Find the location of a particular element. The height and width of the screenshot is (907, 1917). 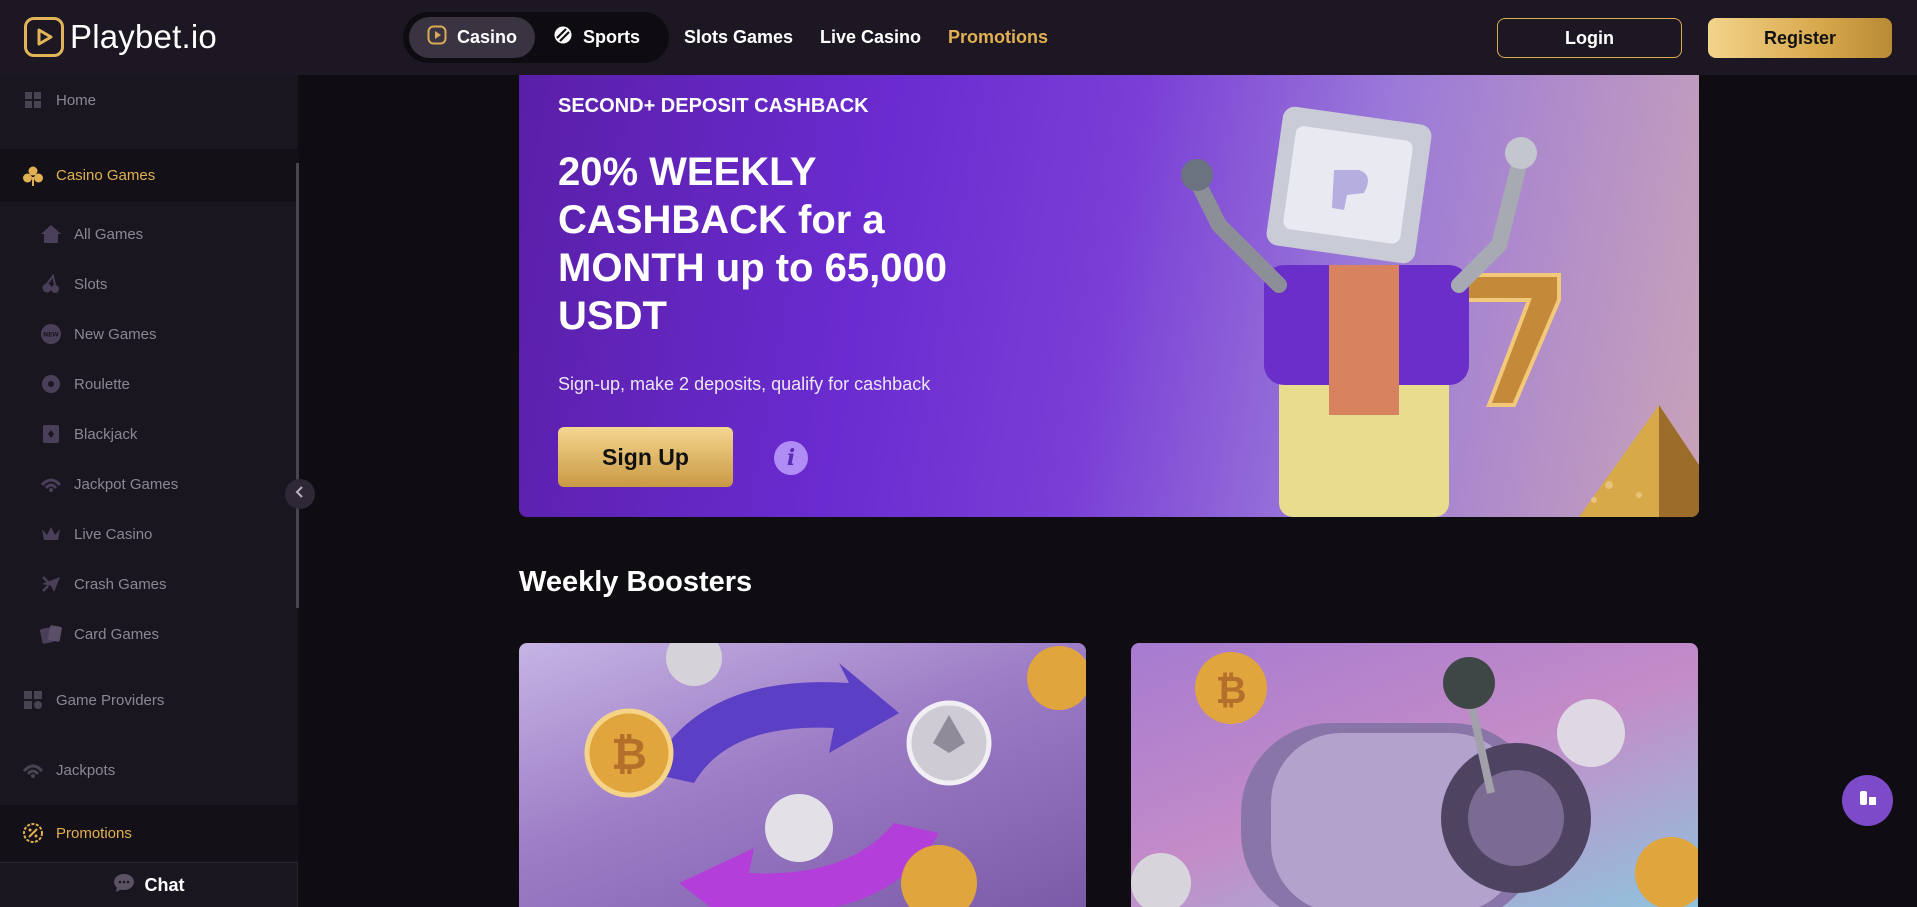

logo-text: Playbet.io is located at coordinates (143, 36).